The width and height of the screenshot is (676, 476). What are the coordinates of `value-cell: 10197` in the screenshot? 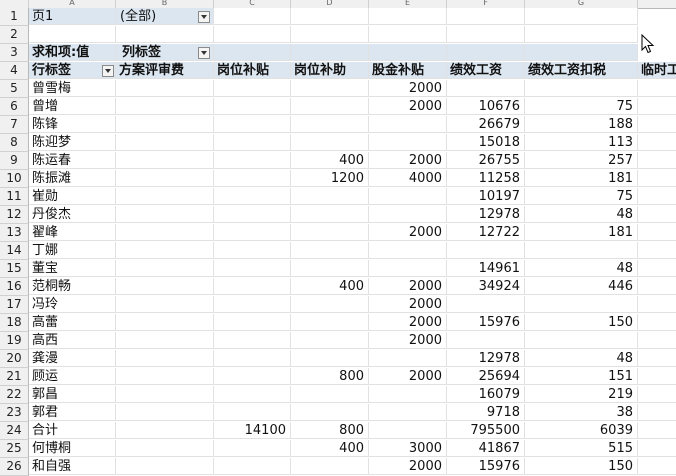 It's located at (486, 196).